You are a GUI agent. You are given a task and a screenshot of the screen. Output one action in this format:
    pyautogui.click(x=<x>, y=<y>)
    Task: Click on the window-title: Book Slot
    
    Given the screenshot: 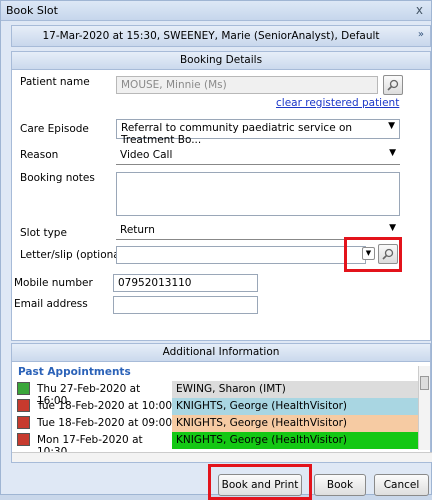 What is the action you would take?
    pyautogui.click(x=32, y=10)
    